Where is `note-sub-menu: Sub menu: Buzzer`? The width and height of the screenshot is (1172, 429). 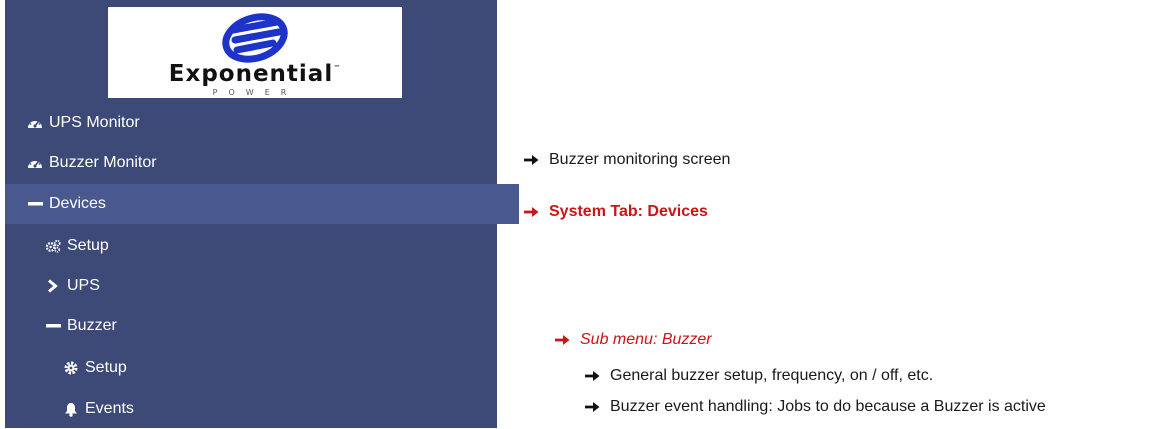 note-sub-menu: Sub menu: Buzzer is located at coordinates (633, 340).